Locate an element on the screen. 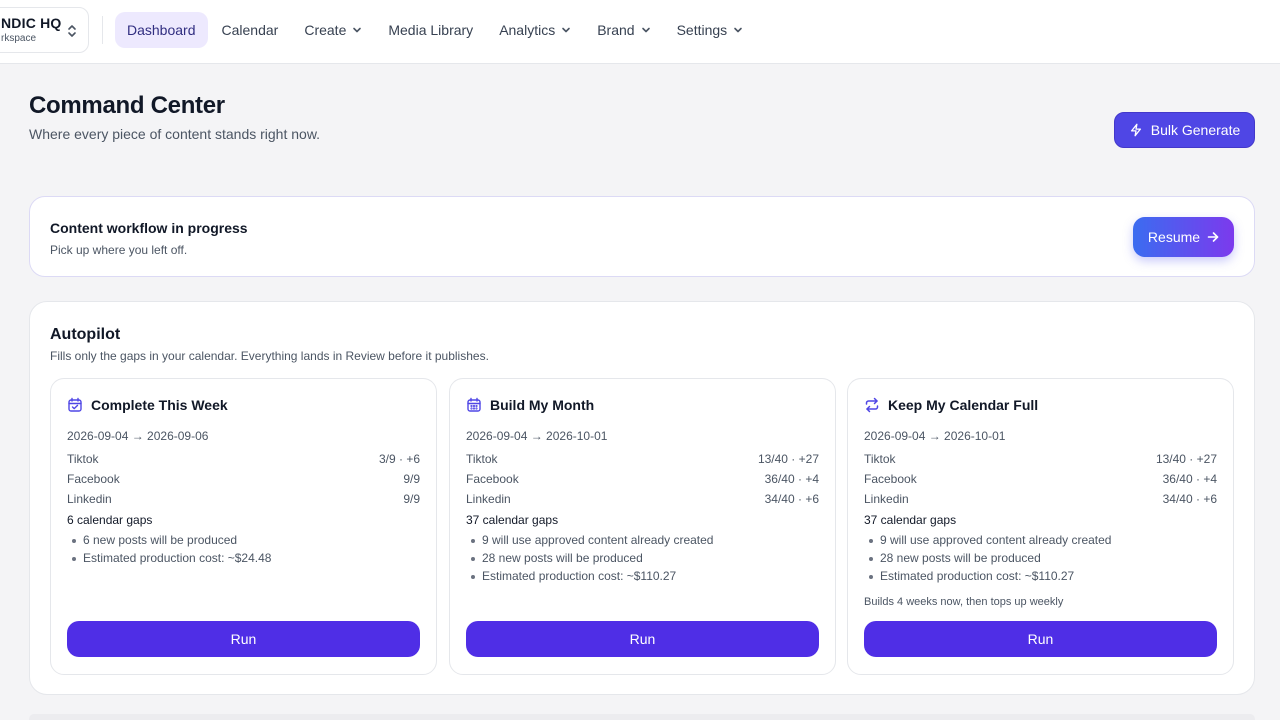 The image size is (1280, 720). schedule-note: Builds 4 weeks now, then tops up weekly is located at coordinates (964, 602).